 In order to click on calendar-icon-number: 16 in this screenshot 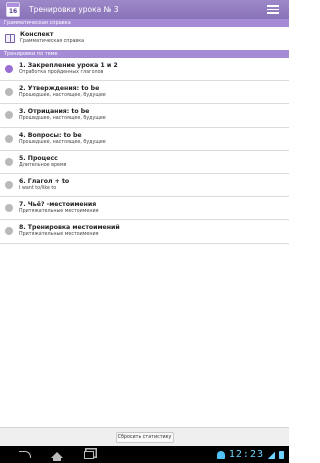, I will do `click(13, 11)`.